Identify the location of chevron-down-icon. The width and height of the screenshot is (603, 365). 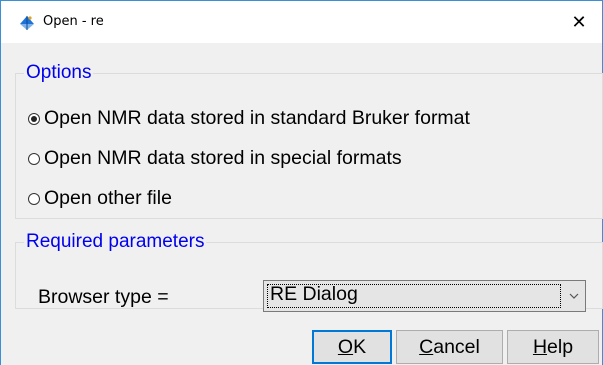
(574, 296).